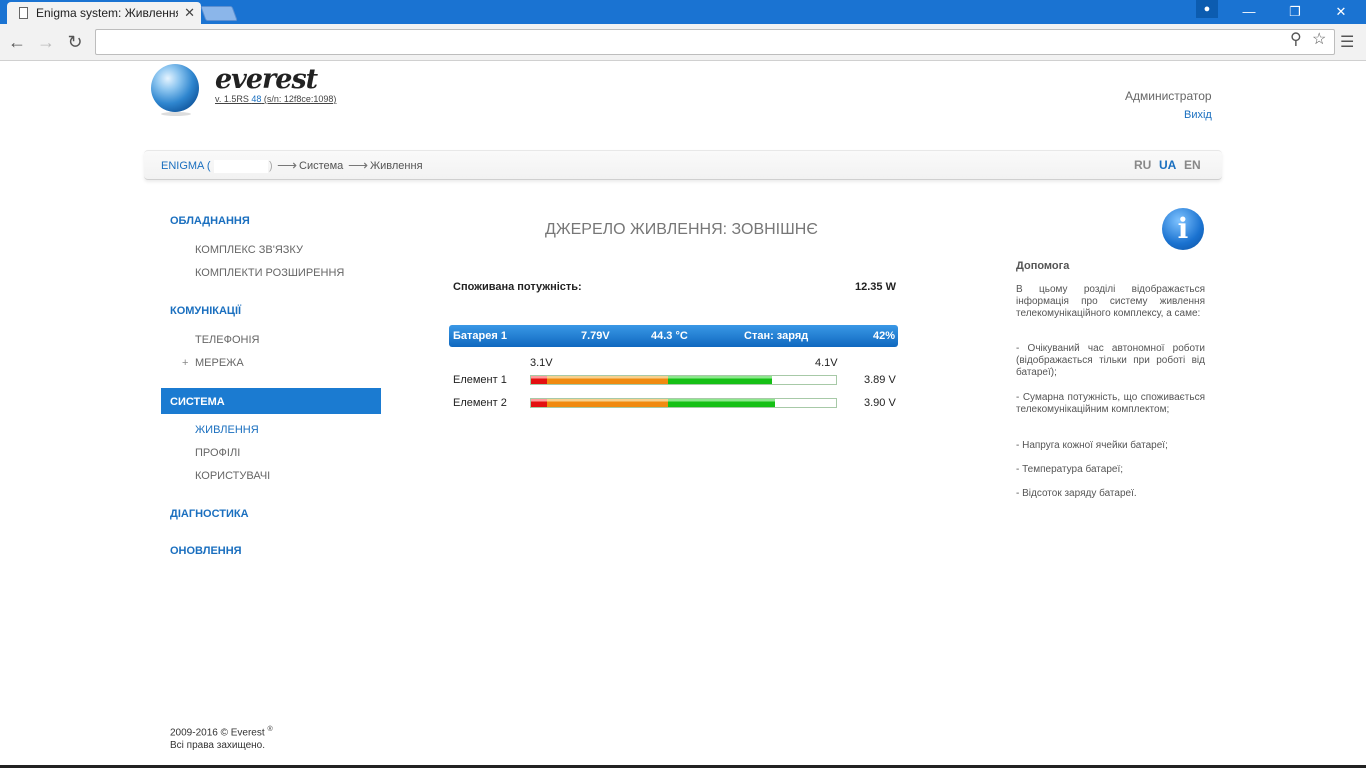  What do you see at coordinates (681, 229) in the screenshot?
I see `page-title: ДЖЕРЕЛО ЖИВЛЕННЯ: ЗОВНІШНЄ` at bounding box center [681, 229].